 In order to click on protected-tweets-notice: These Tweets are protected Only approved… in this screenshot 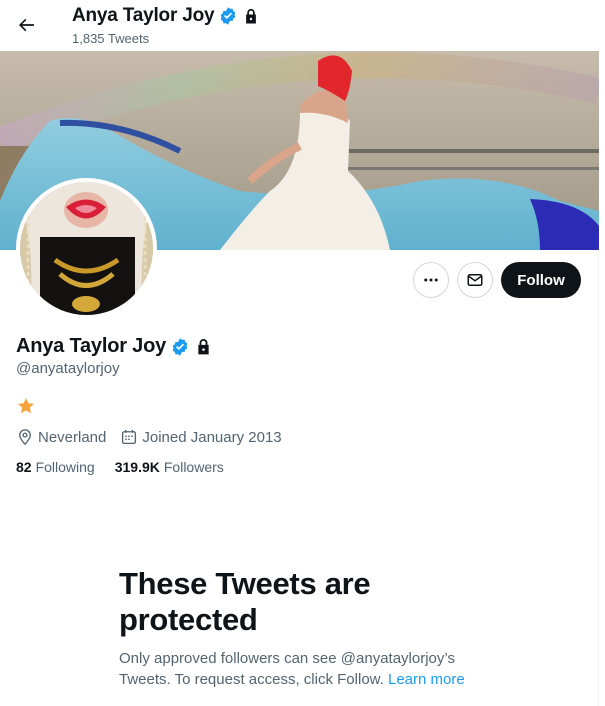, I will do `click(309, 628)`.